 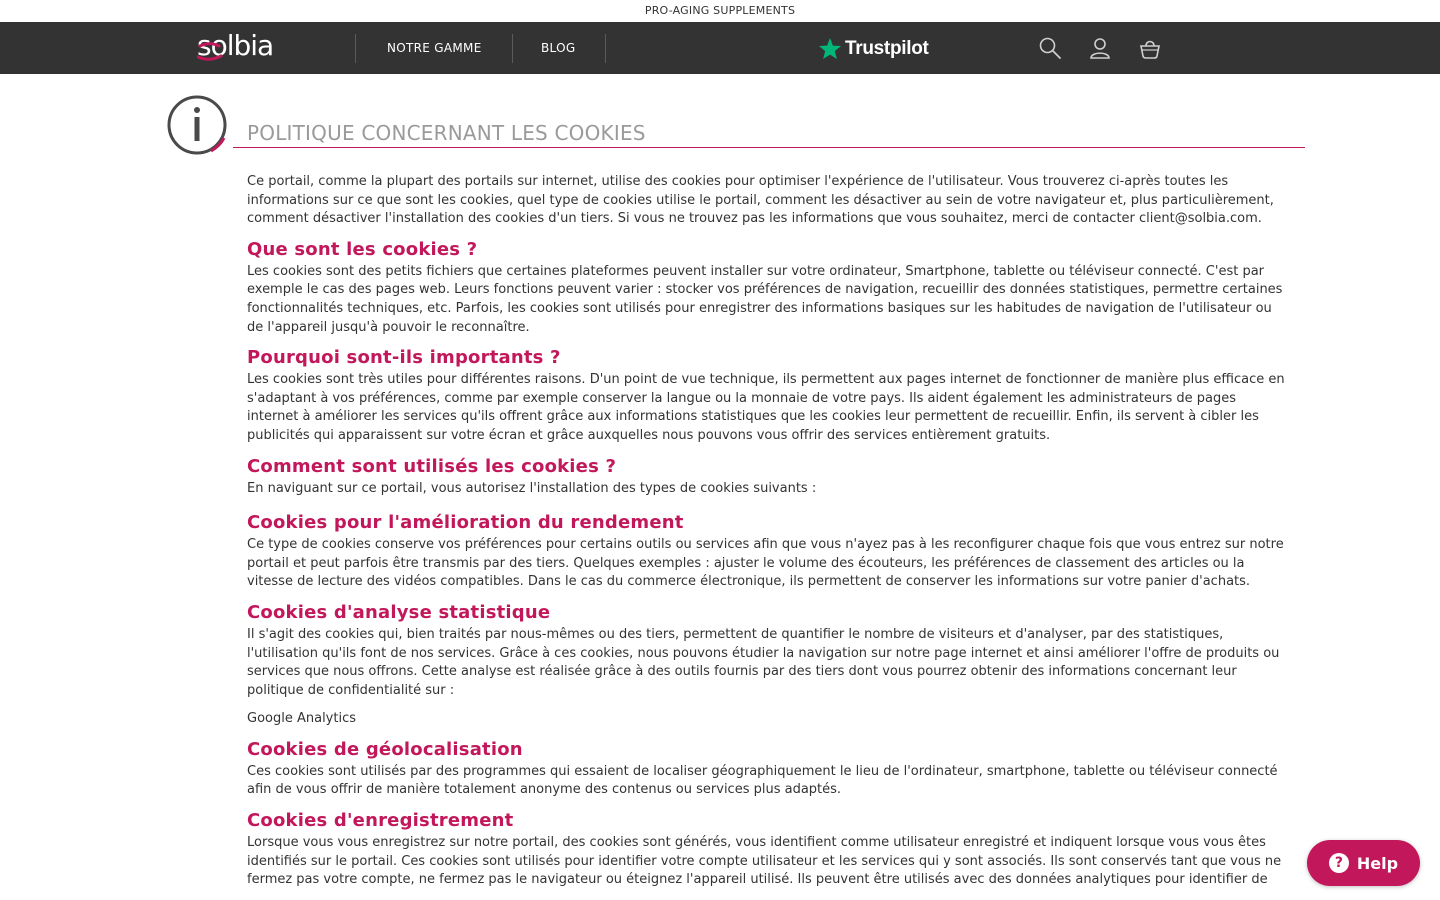 I want to click on trustpilot-widget: Trustpilot, so click(x=873, y=49).